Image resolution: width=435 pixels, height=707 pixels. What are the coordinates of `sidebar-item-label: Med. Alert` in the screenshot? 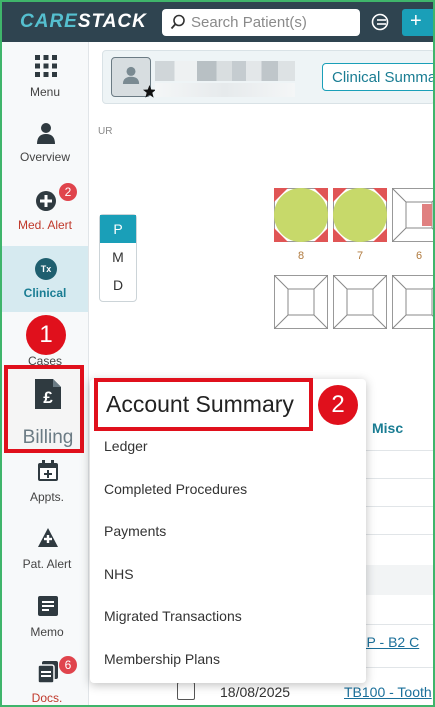 It's located at (45, 225).